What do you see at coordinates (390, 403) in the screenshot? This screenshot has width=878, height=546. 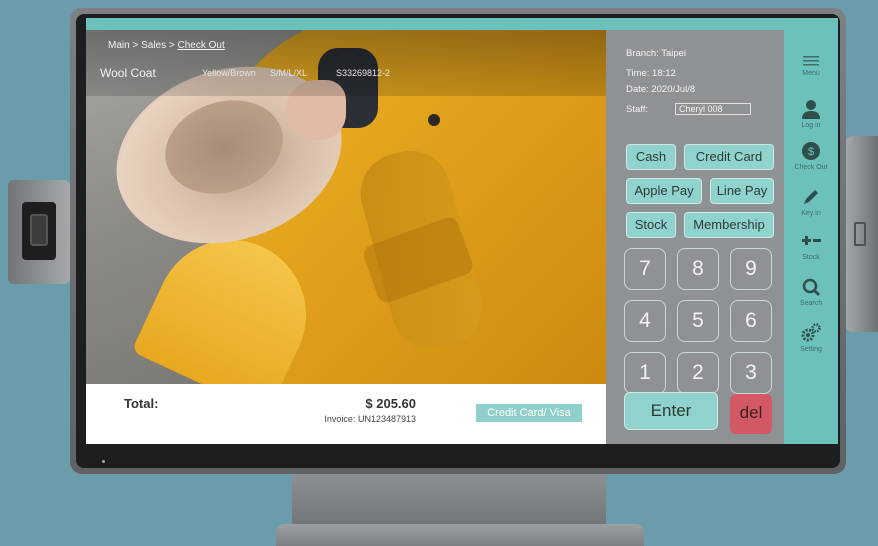 I see `total-amount: $ 205.60` at bounding box center [390, 403].